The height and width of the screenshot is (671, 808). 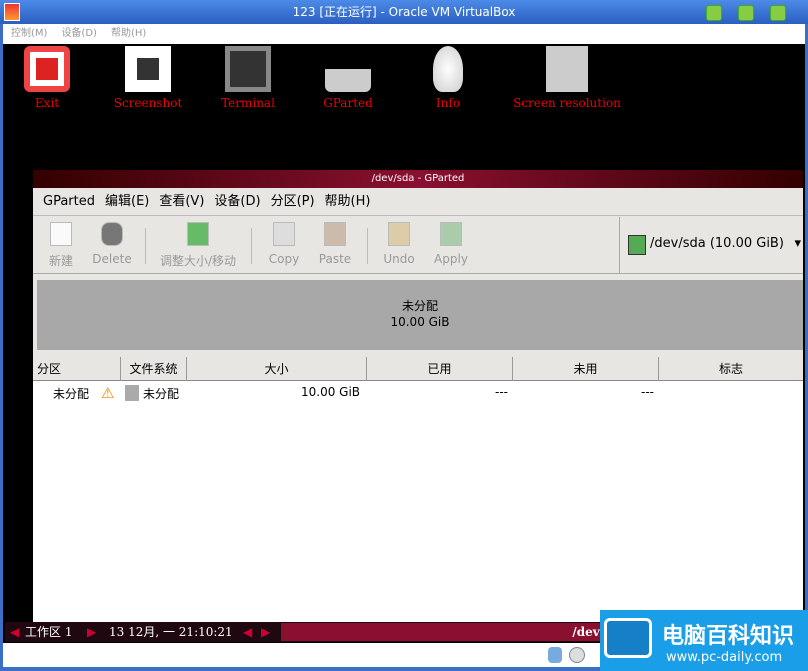 I want to click on chevron-down-icon: ▾, so click(x=797, y=243).